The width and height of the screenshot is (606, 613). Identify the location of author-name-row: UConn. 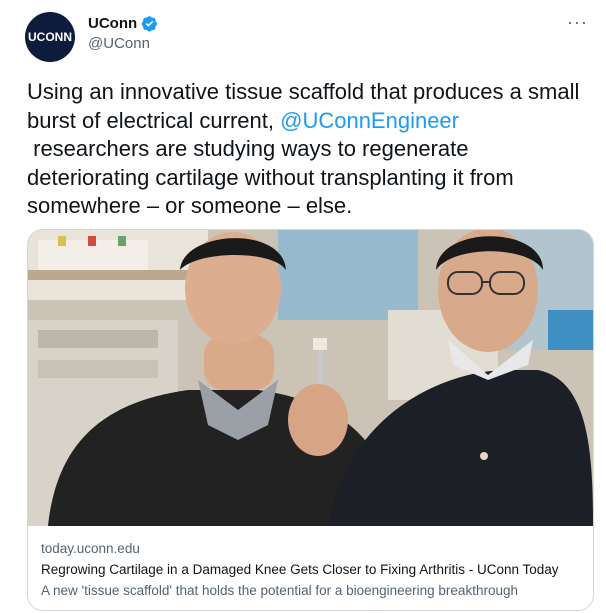
(123, 23).